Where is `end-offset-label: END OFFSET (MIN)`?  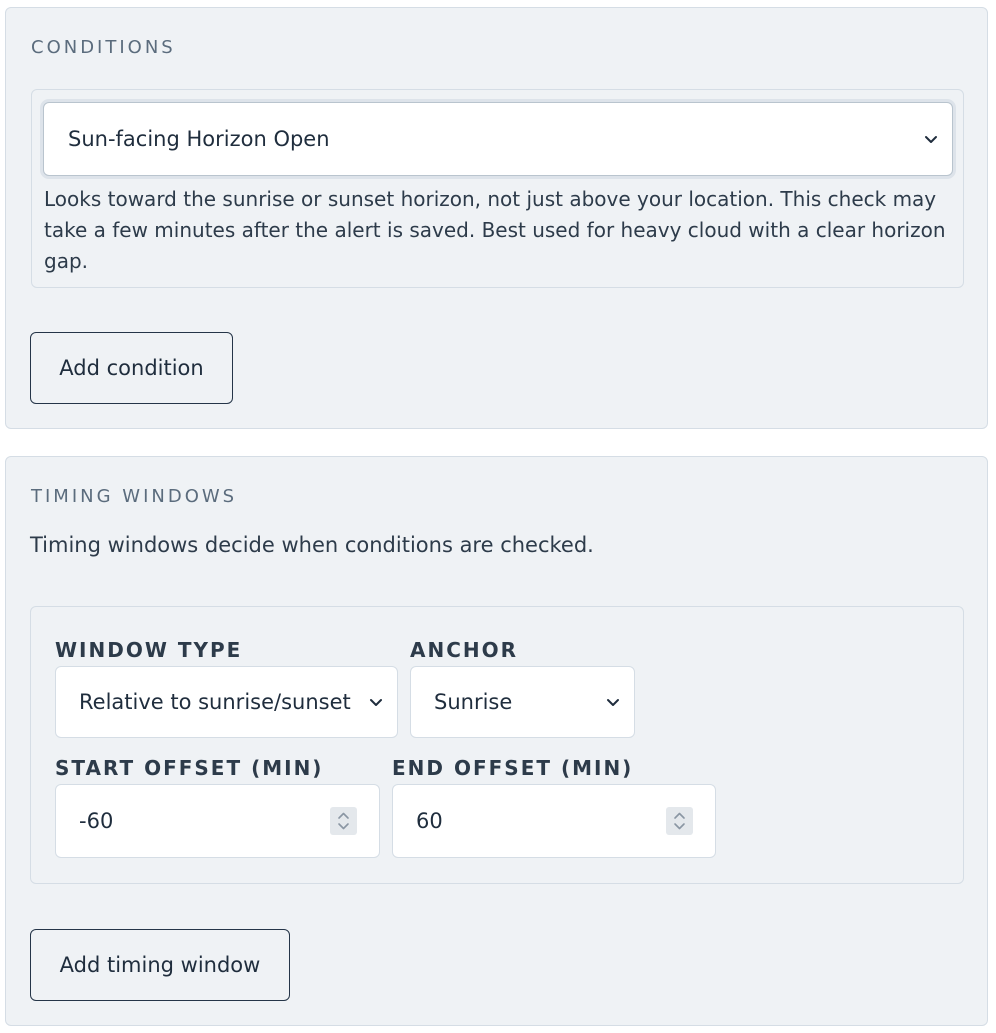 end-offset-label: END OFFSET (MIN) is located at coordinates (513, 768).